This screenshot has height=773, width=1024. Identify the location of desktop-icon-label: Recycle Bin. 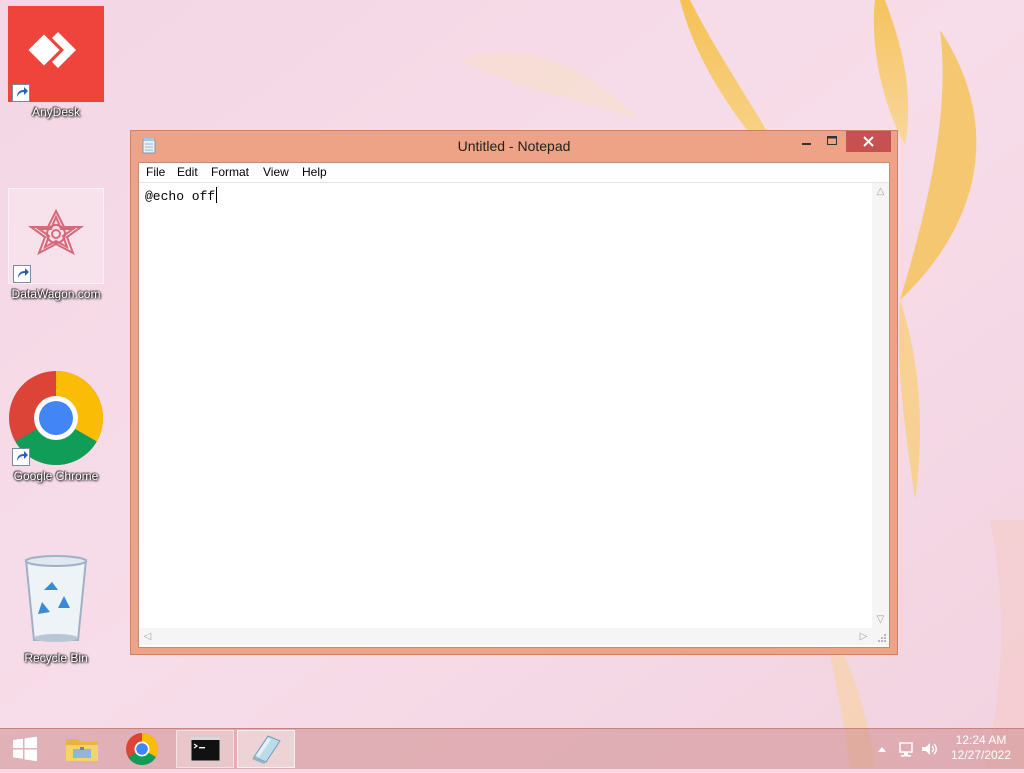
(56, 658).